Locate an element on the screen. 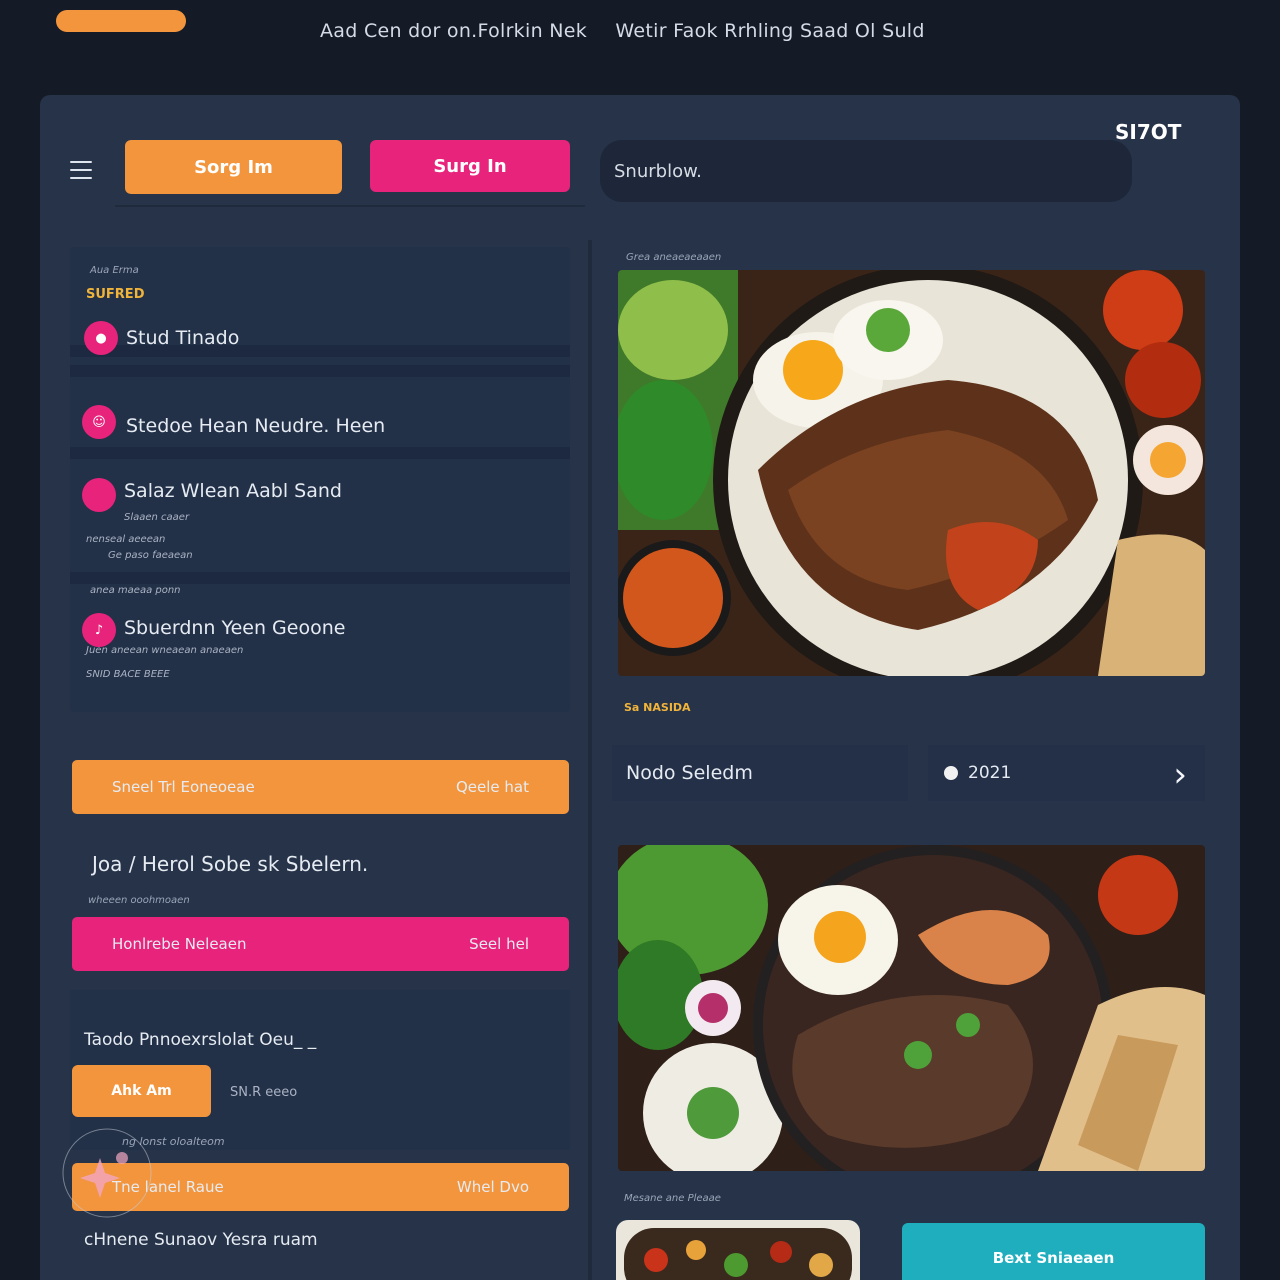 Image resolution: width=1280 pixels, height=1280 pixels. dot-icon is located at coordinates (951, 773).